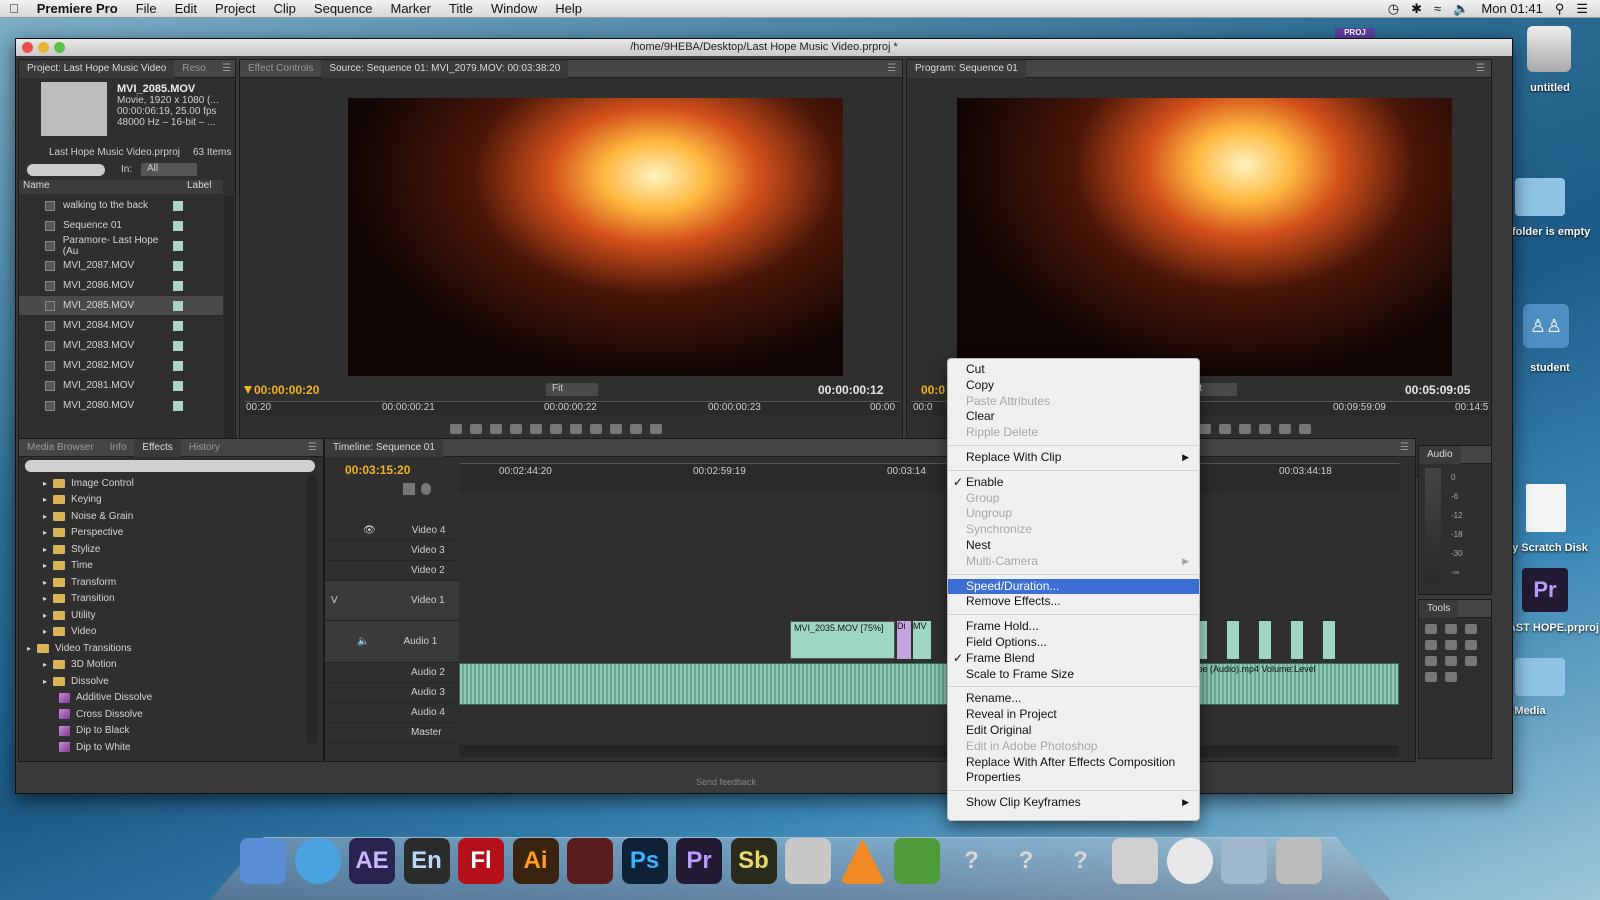 The height and width of the screenshot is (900, 1600). I want to click on disk-utility-icon, so click(808, 861).